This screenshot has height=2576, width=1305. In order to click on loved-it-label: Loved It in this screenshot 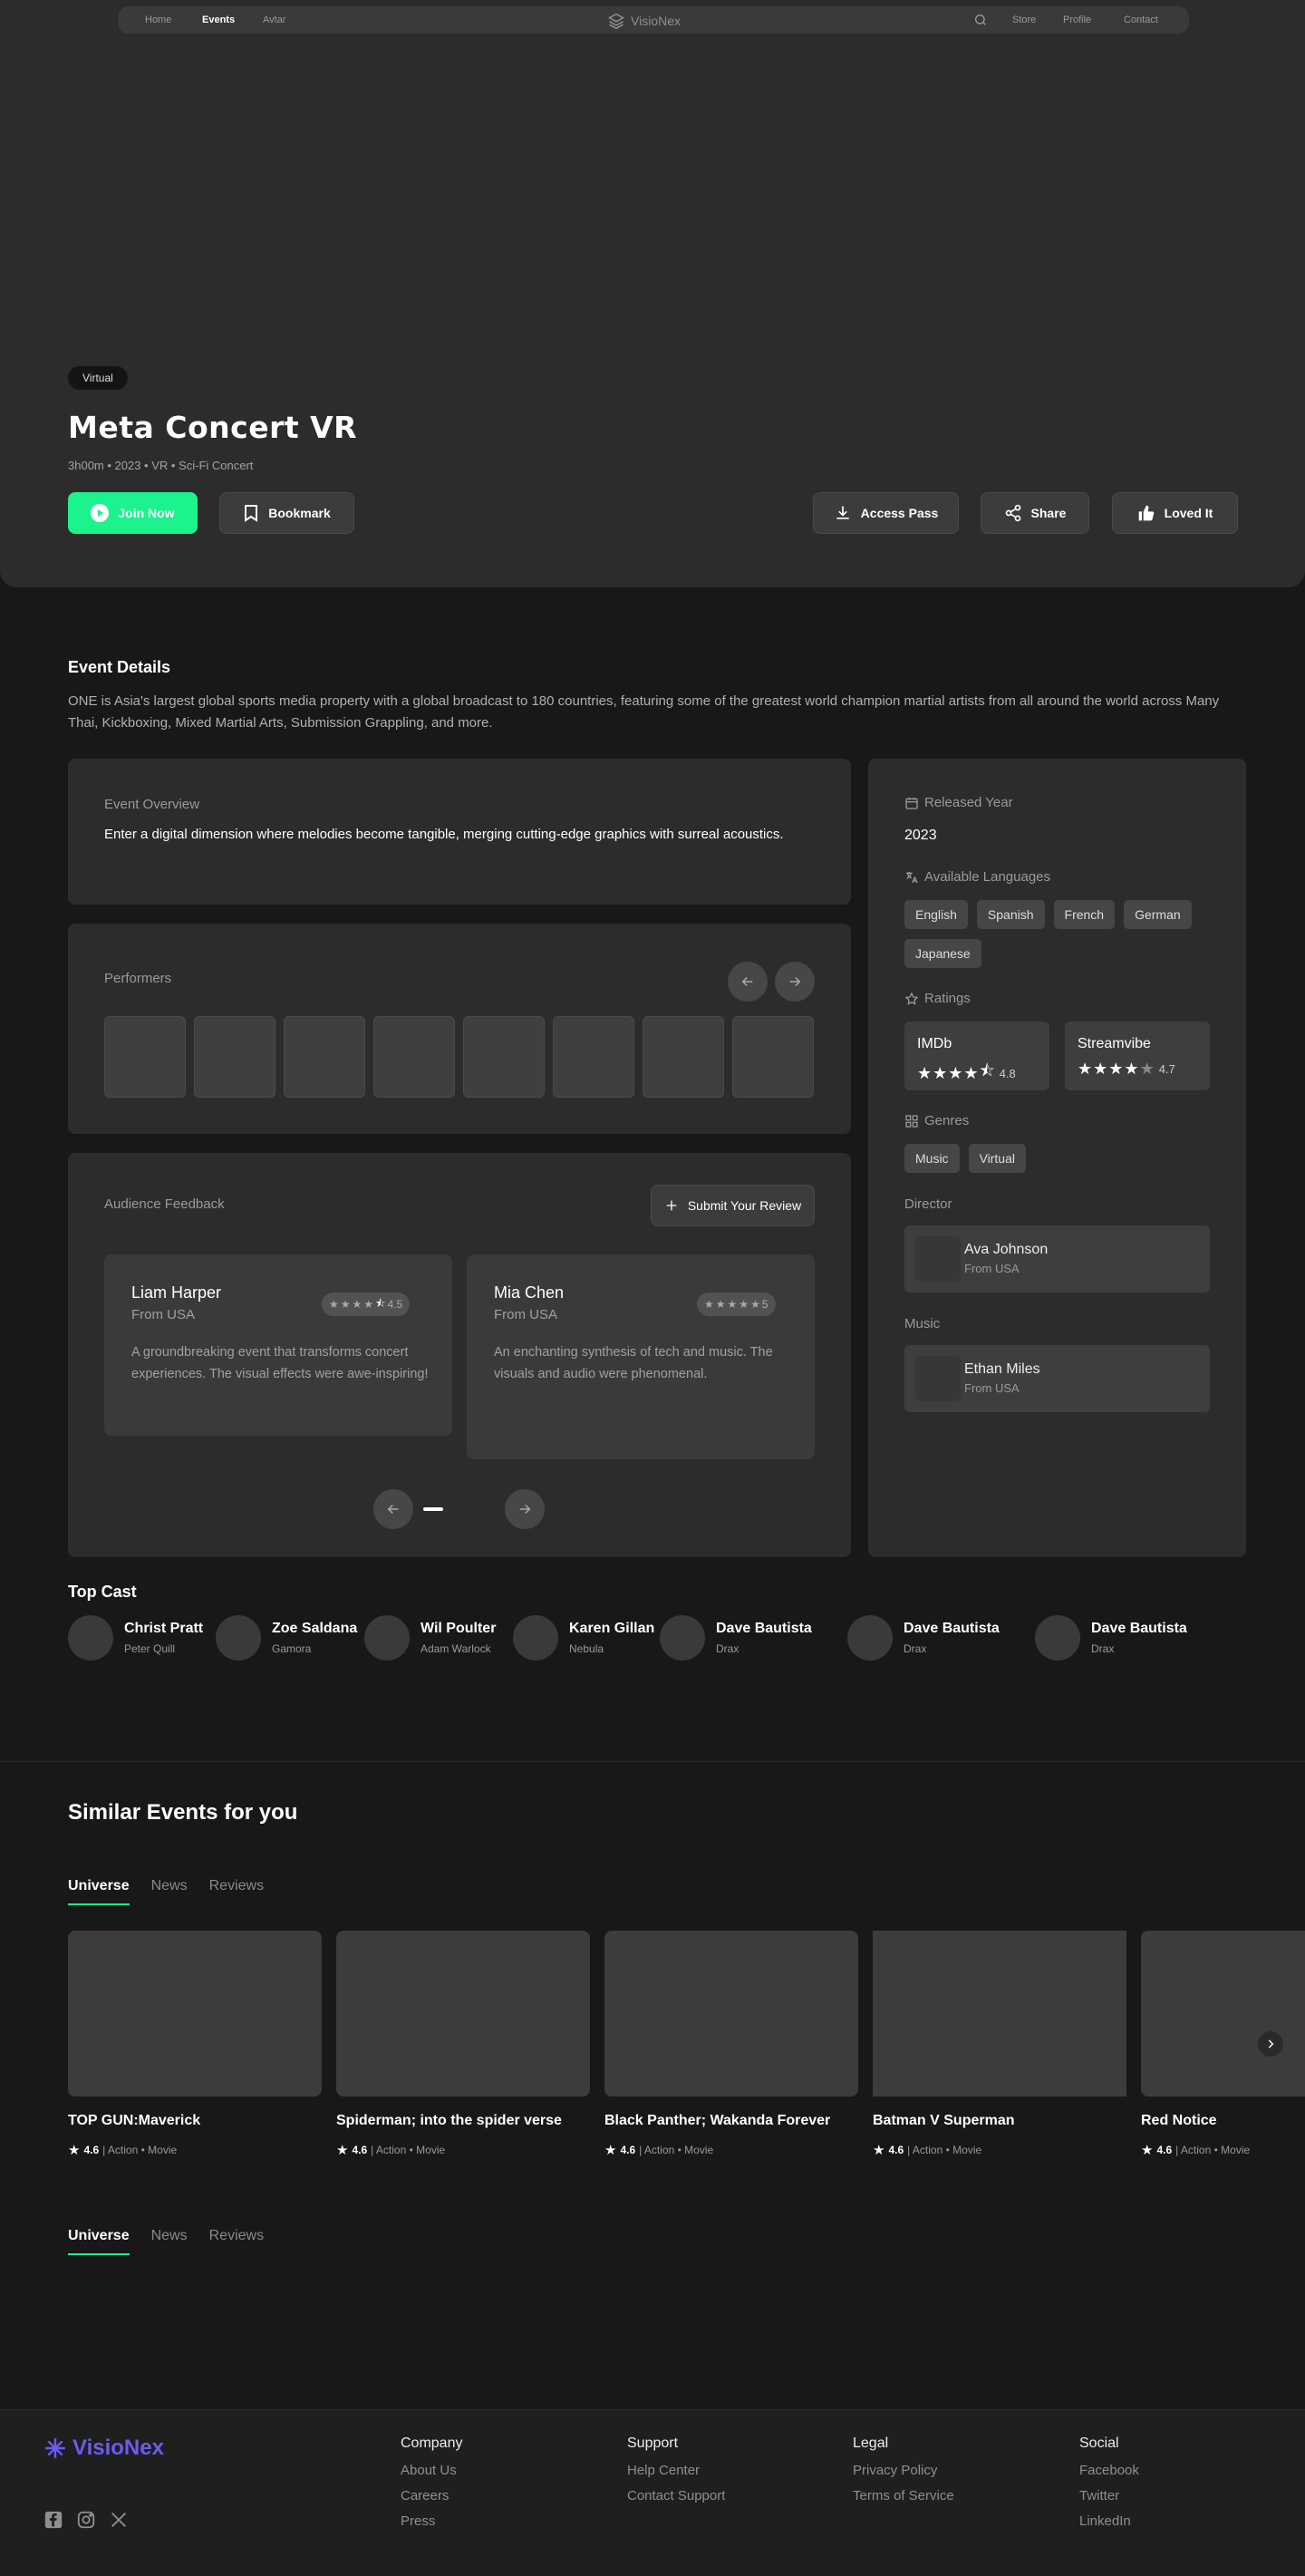, I will do `click(1188, 513)`.